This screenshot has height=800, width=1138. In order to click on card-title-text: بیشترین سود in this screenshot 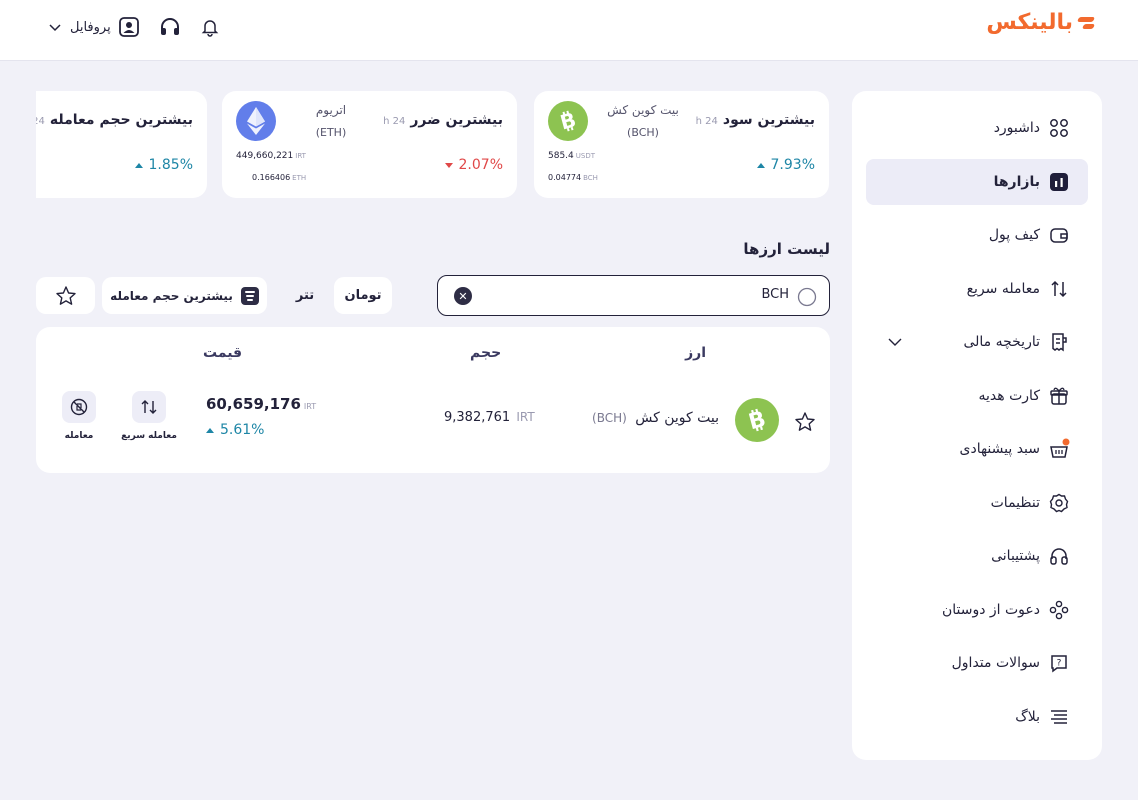, I will do `click(768, 120)`.